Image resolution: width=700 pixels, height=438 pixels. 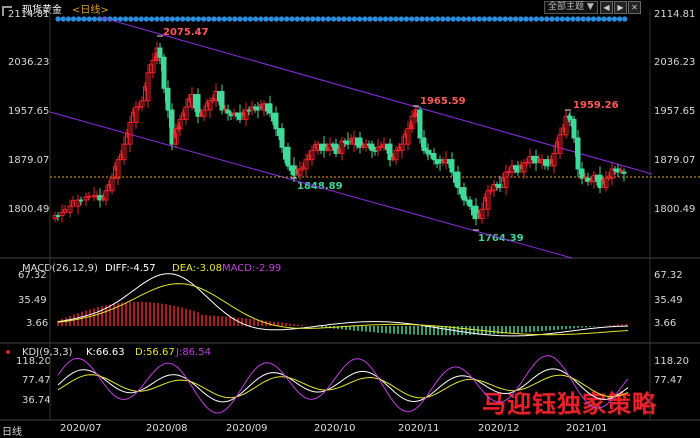 I want to click on kdj-d-line, so click(x=343, y=386).